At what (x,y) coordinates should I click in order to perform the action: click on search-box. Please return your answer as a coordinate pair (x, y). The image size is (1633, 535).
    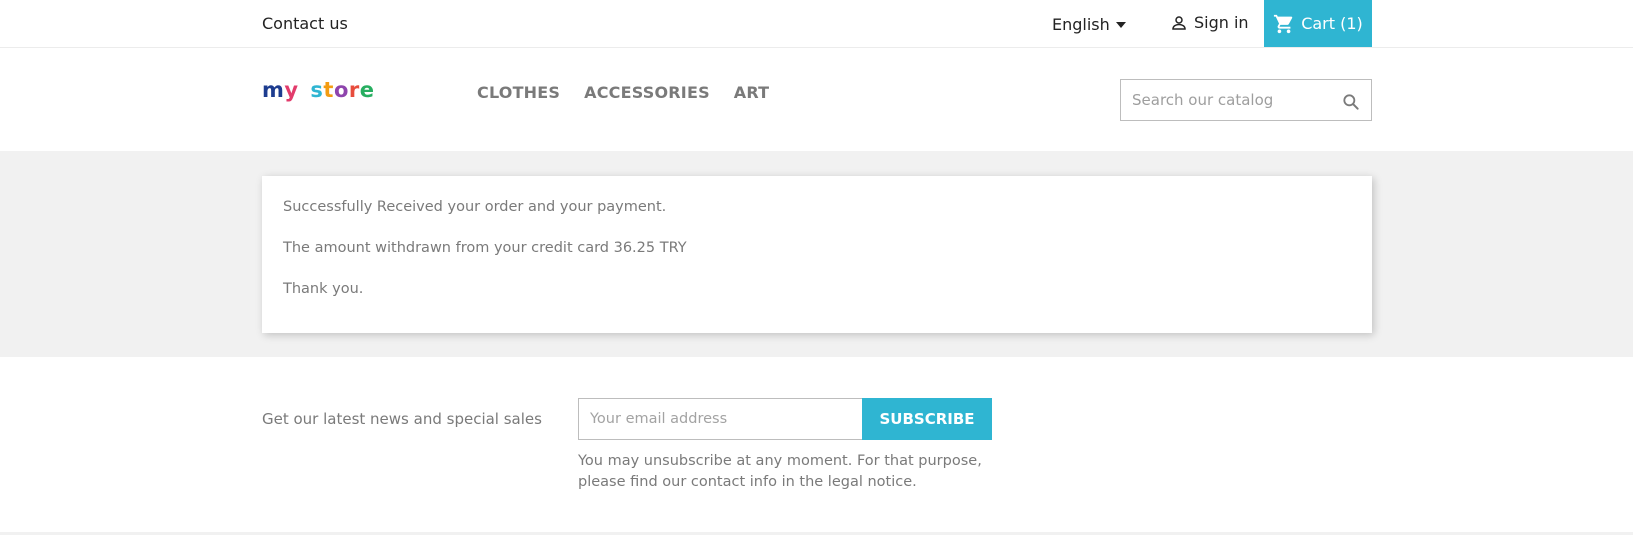
    Looking at the image, I should click on (1246, 100).